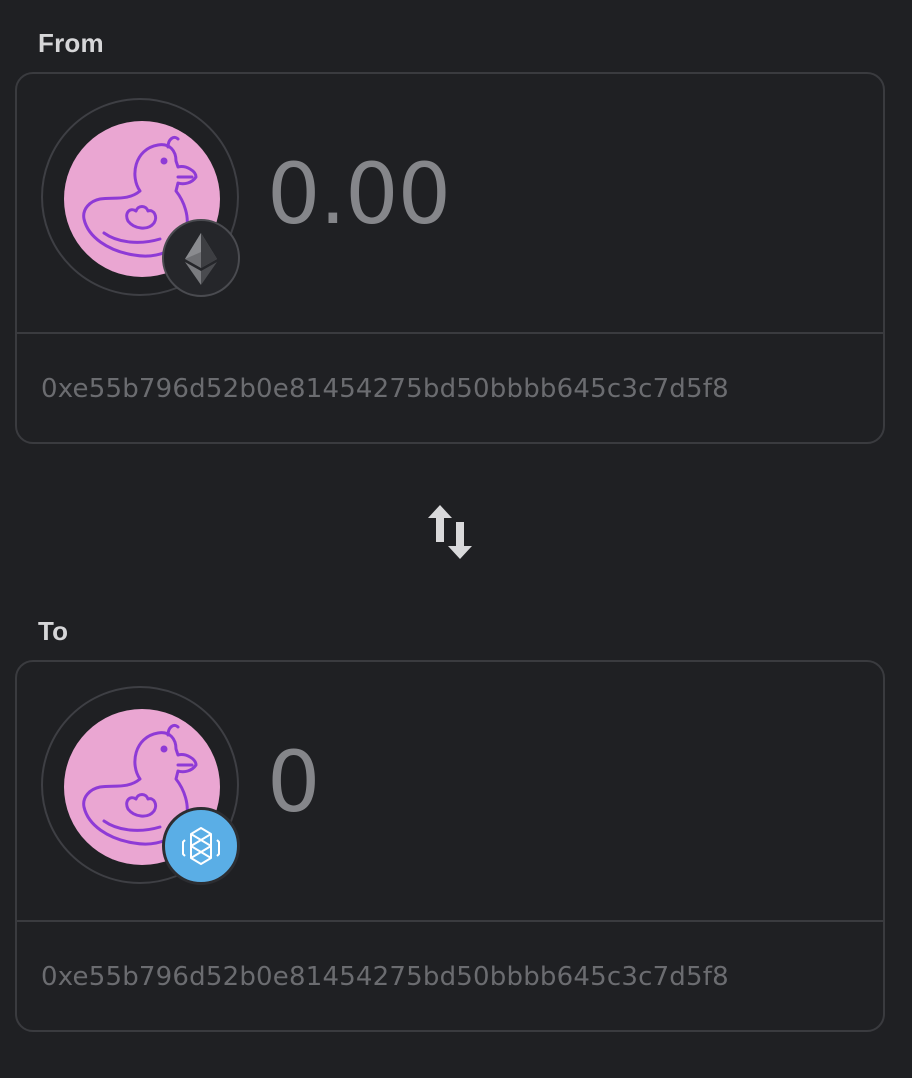  What do you see at coordinates (53, 631) in the screenshot?
I see `to-label: To` at bounding box center [53, 631].